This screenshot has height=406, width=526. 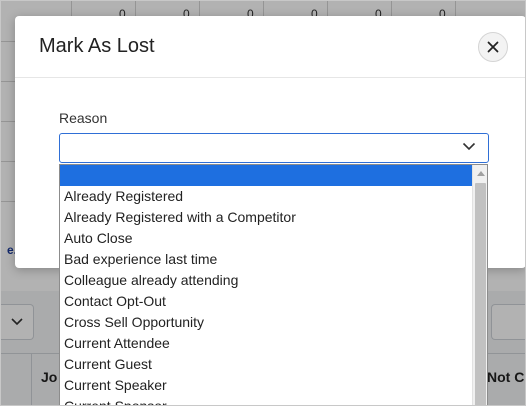 I want to click on dropdown-option: Current Attendee, so click(x=266, y=343).